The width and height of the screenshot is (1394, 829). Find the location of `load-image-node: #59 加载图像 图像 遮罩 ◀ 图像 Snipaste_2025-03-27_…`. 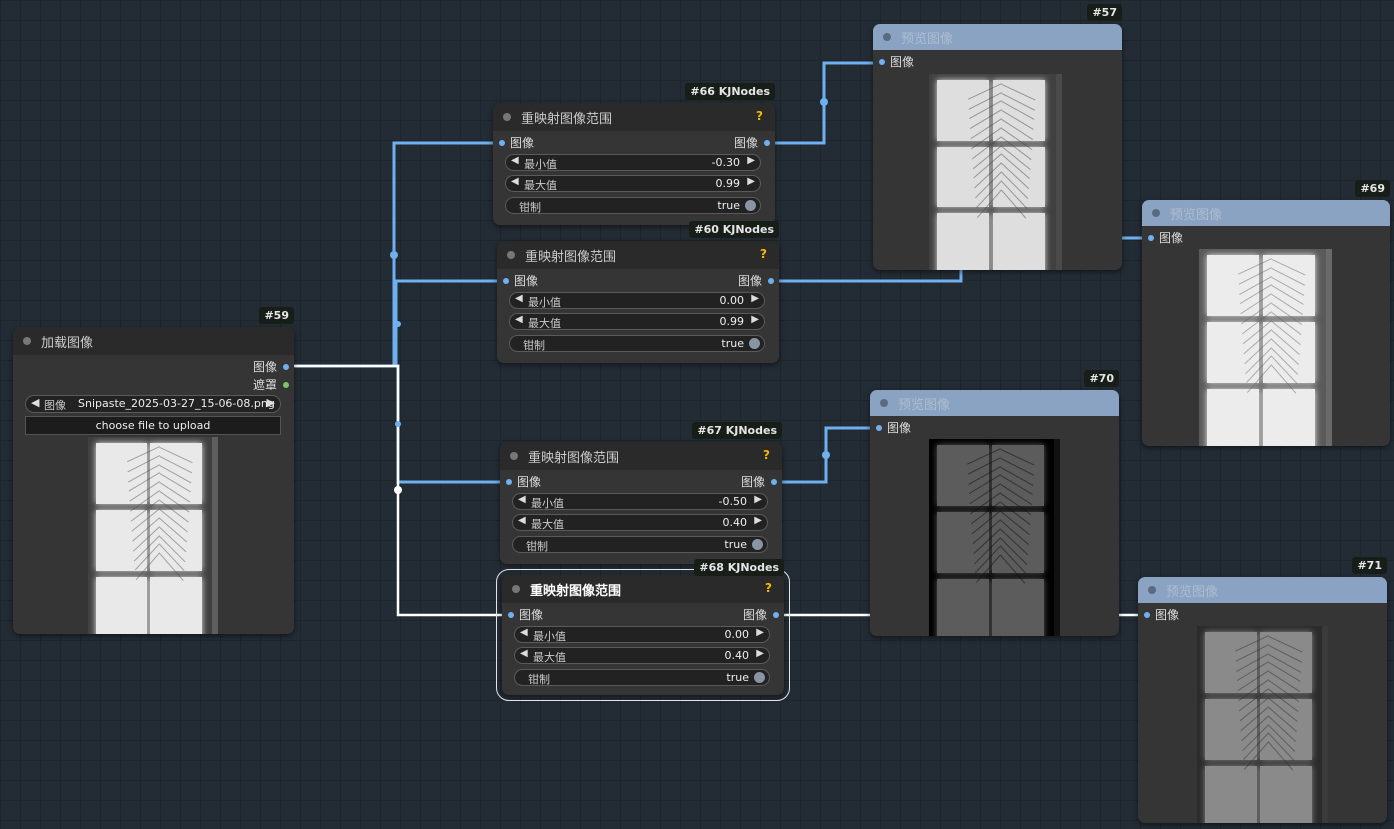

load-image-node: #59 加载图像 图像 遮罩 ◀ 图像 Snipaste_2025-03-27_… is located at coordinates (153, 470).